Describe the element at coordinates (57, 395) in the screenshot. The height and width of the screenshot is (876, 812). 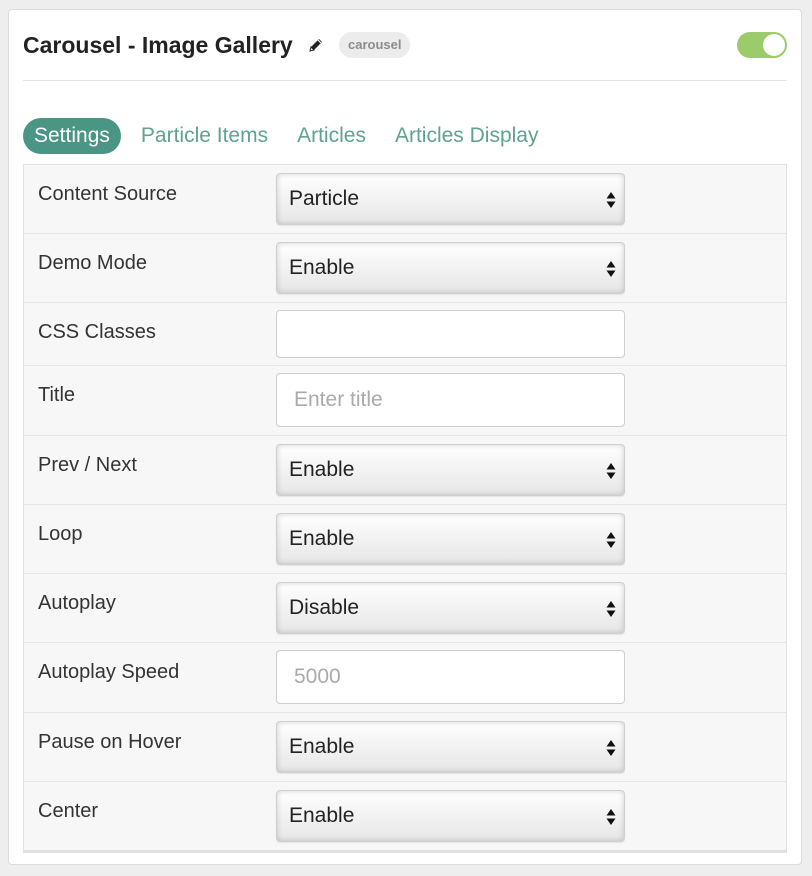
I see `title-label: Title` at that location.